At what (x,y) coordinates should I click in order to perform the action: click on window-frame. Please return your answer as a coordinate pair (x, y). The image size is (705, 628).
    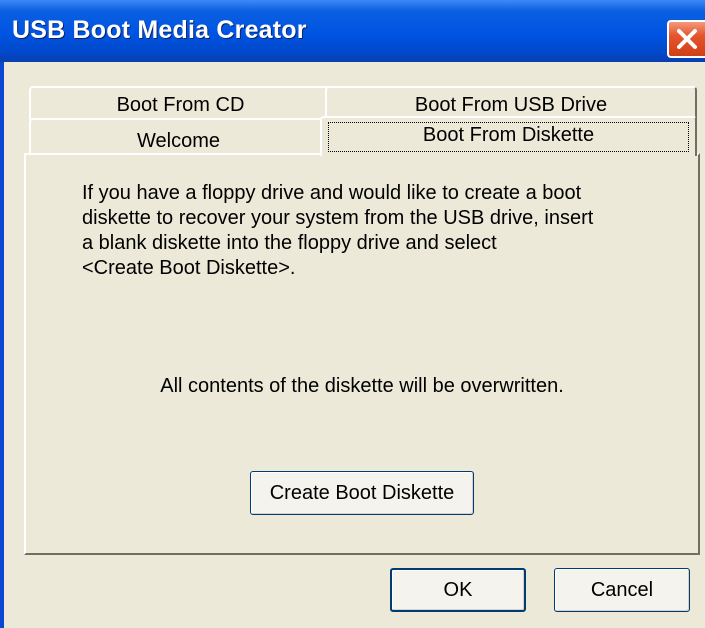
    Looking at the image, I should click on (2, 345).